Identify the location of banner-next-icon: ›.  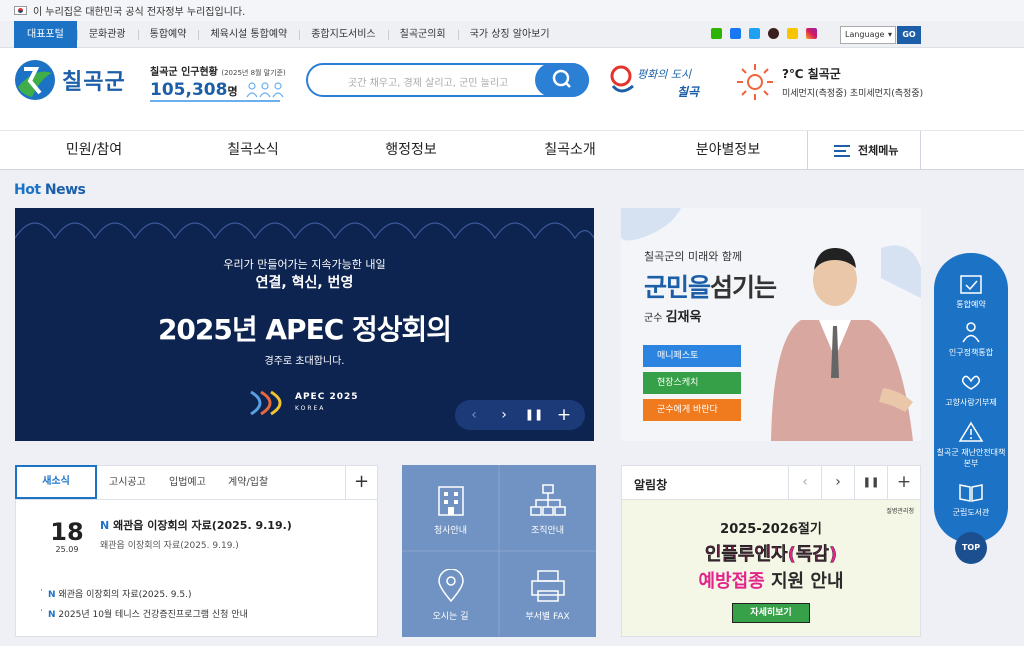
(504, 415).